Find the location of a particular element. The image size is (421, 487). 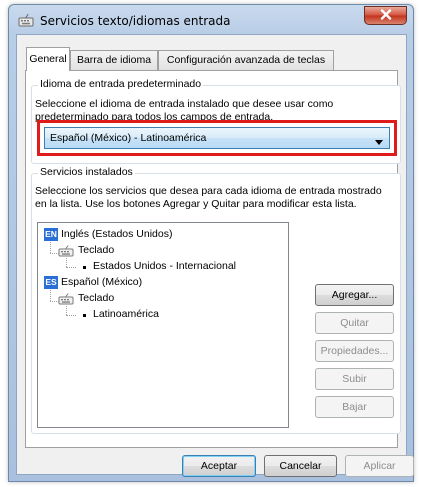

ok-button: Aceptar is located at coordinates (219, 466).